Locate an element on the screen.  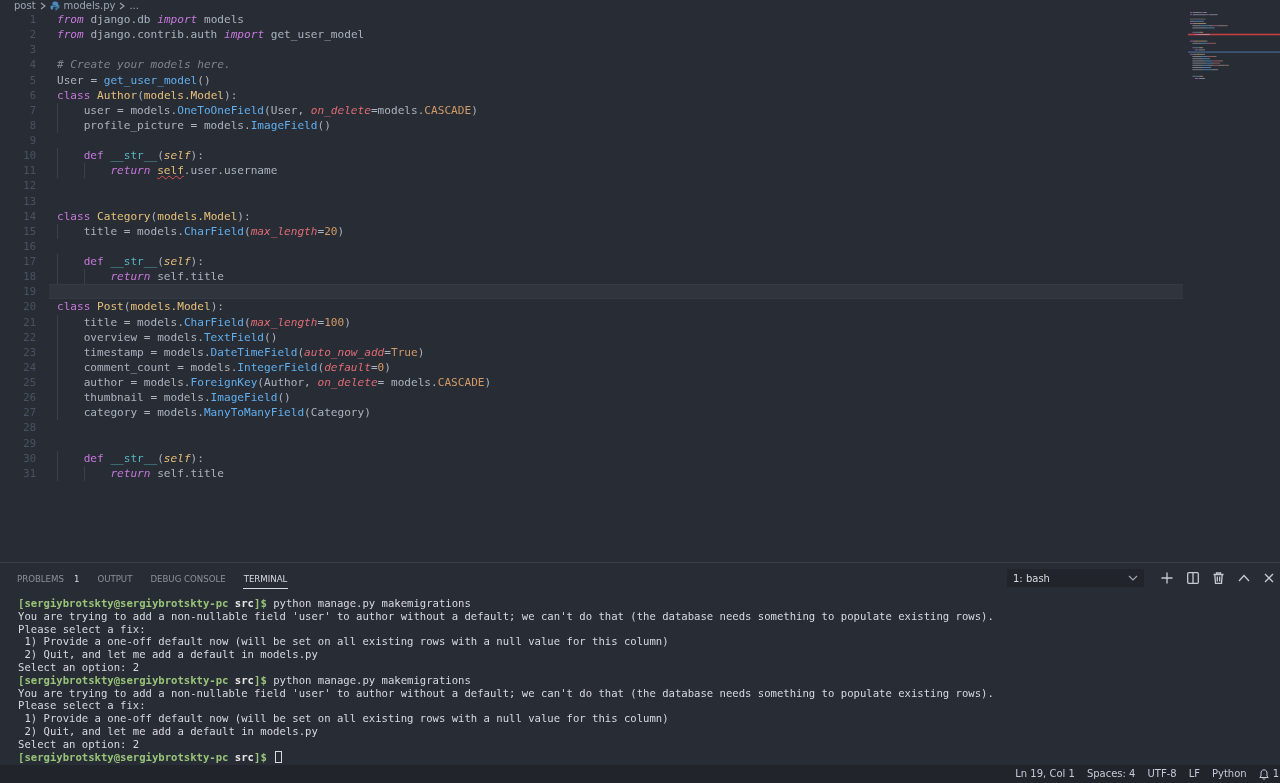
plus-icon is located at coordinates (1167, 578).